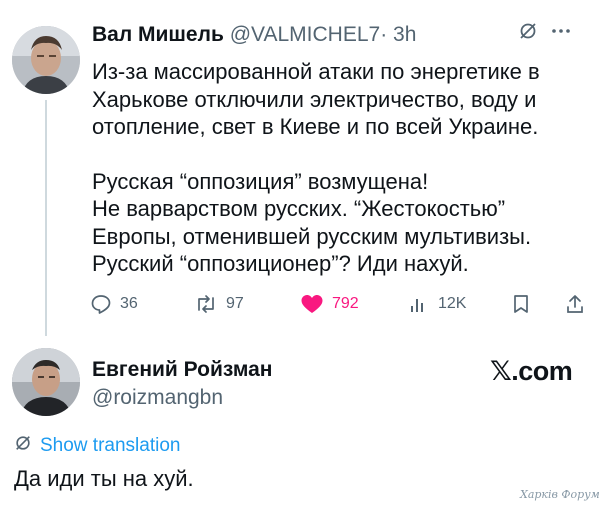 This screenshot has height=510, width=600. What do you see at coordinates (531, 371) in the screenshot?
I see `x-com-logo: 𝕏.com` at bounding box center [531, 371].